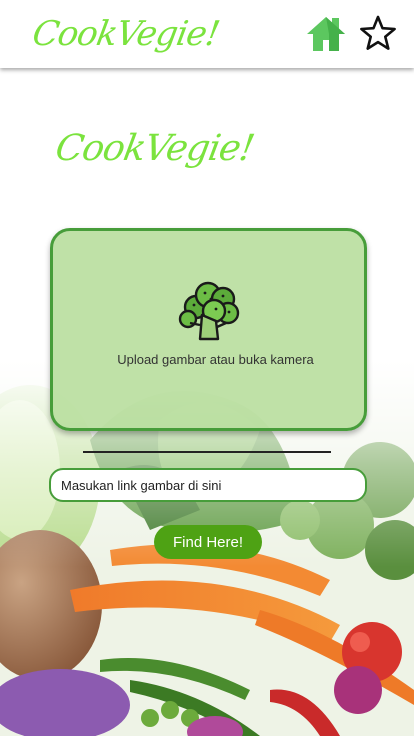 Image resolution: width=414 pixels, height=736 pixels. I want to click on app-header: CookVegie!, so click(207, 34).